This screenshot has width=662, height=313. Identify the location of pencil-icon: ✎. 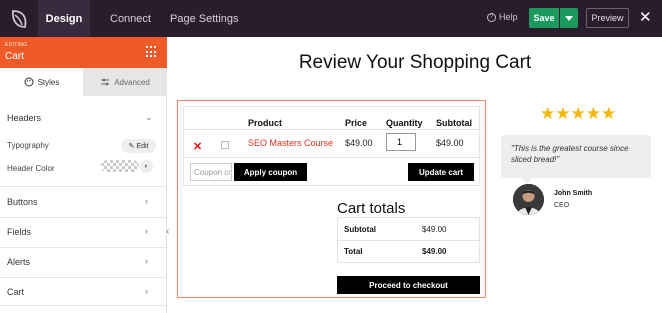
(131, 146).